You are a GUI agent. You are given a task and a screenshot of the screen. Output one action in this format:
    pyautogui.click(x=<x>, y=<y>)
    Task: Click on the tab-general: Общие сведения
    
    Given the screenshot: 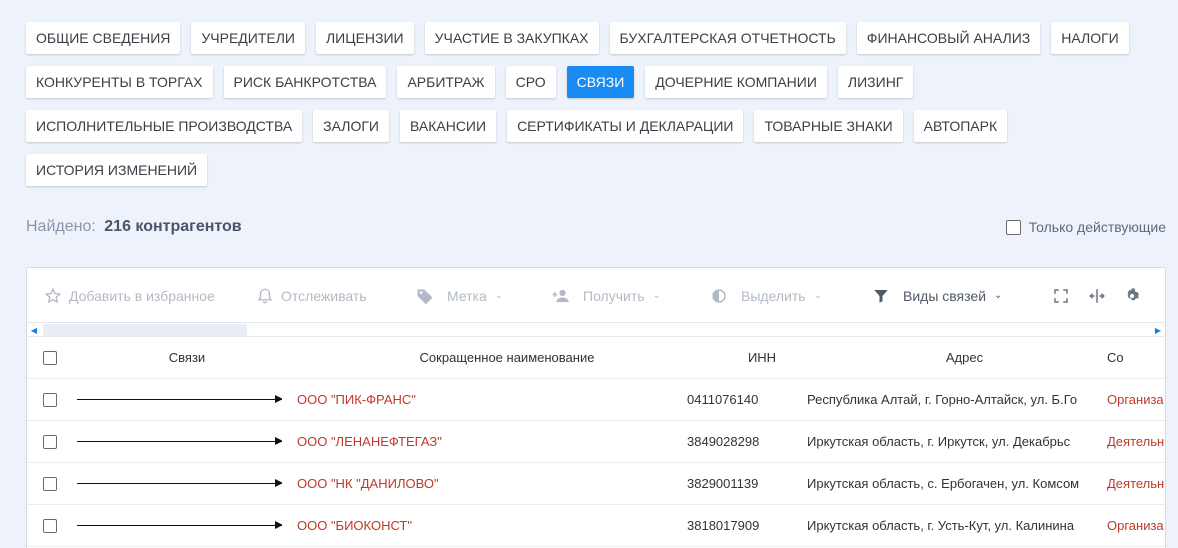 What is the action you would take?
    pyautogui.click(x=103, y=38)
    